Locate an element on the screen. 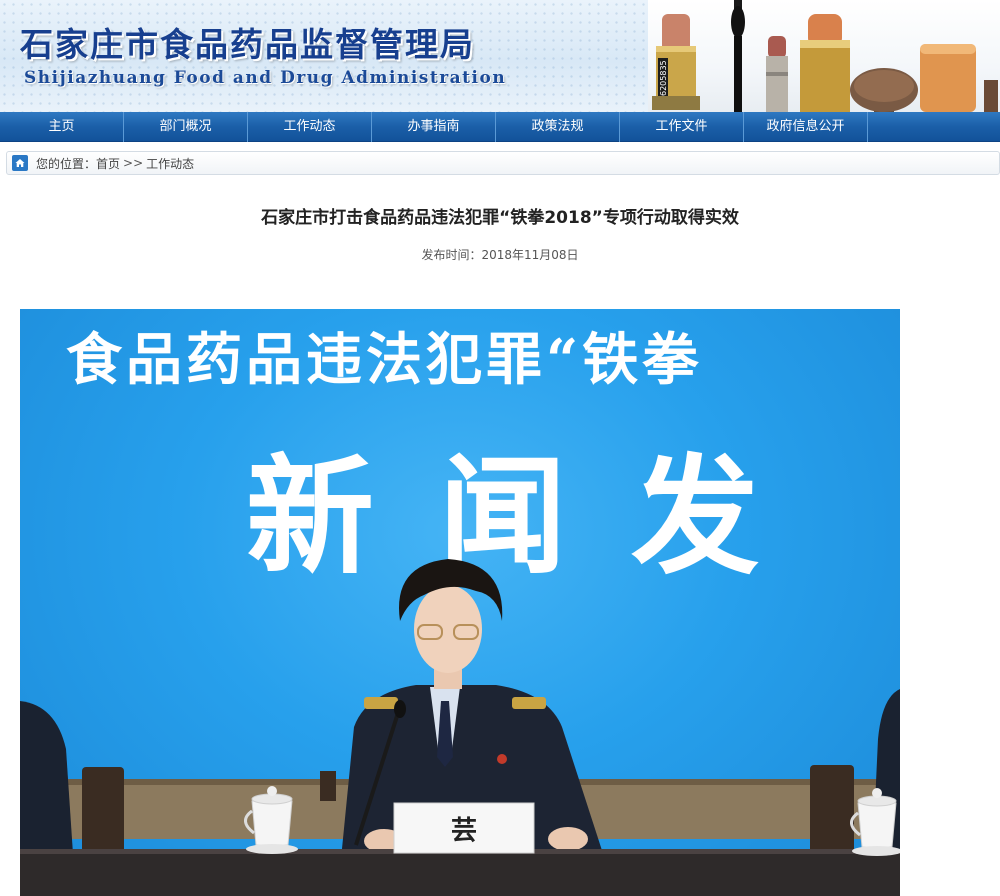  publish-info: 发布时间：2018年11月08日 is located at coordinates (500, 254).